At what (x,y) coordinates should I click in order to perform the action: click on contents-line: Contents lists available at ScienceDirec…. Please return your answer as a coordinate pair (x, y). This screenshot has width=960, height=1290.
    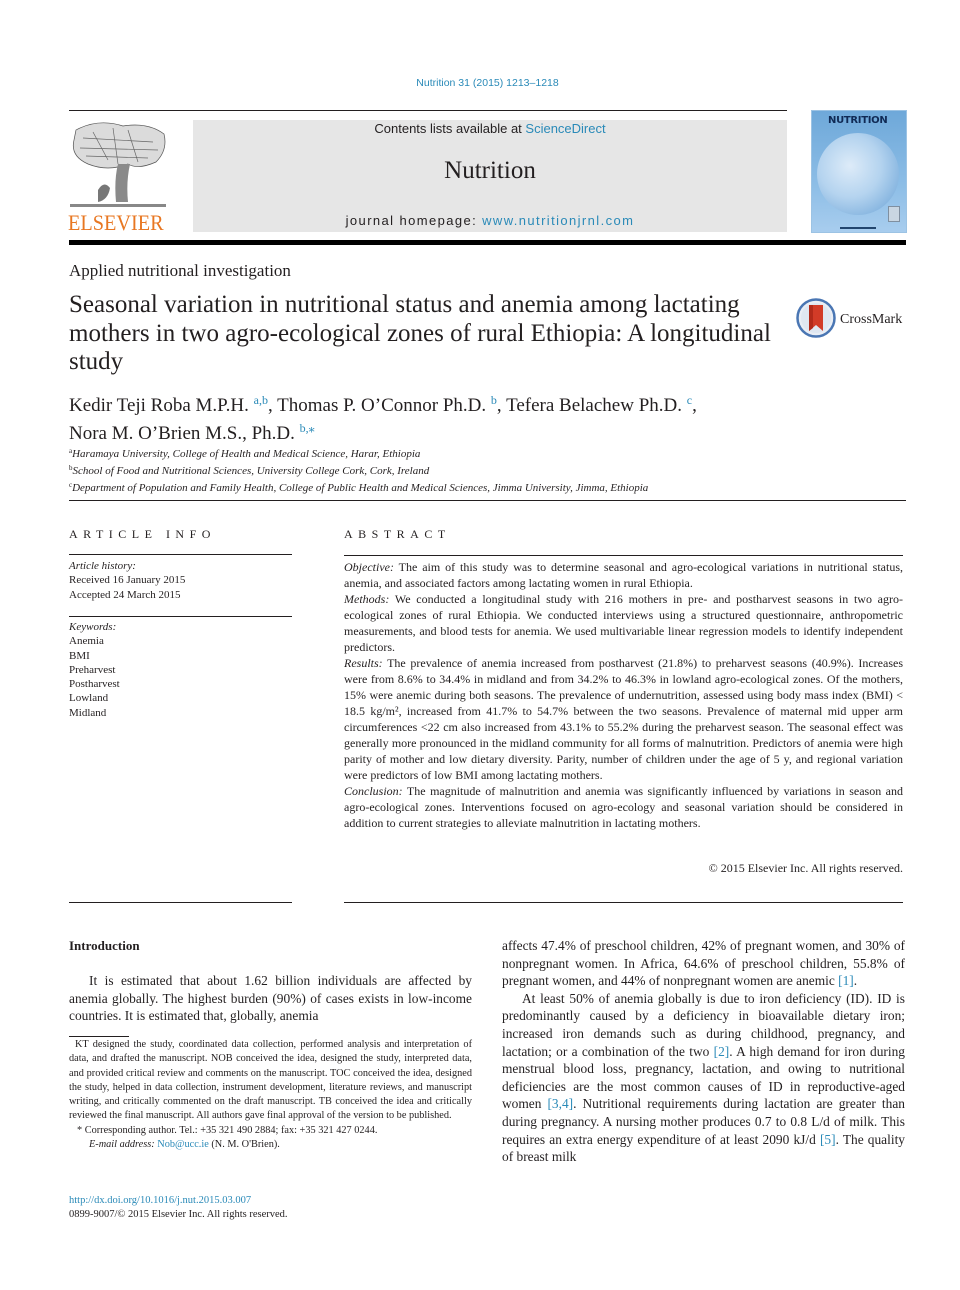
    Looking at the image, I should click on (490, 128).